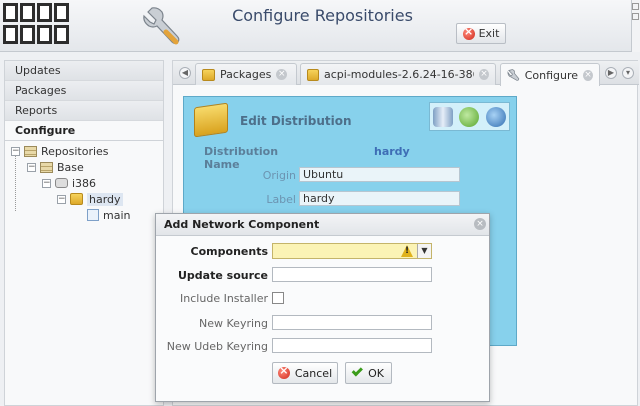 This screenshot has height=406, width=640. What do you see at coordinates (84, 71) in the screenshot?
I see `sidebar-item-updates: Updates` at bounding box center [84, 71].